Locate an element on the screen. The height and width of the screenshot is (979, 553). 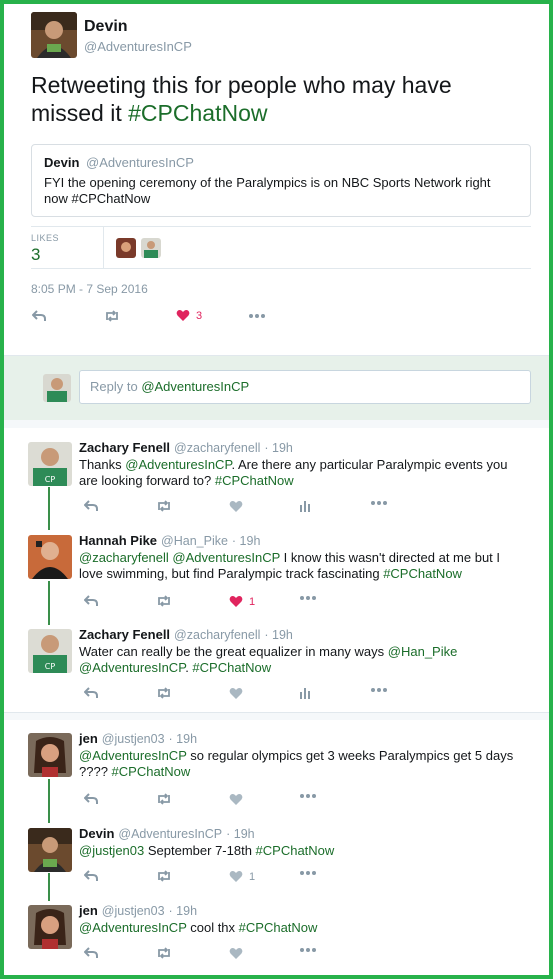
reply-placeholder-handle: @AdventuresInCP is located at coordinates (195, 386).